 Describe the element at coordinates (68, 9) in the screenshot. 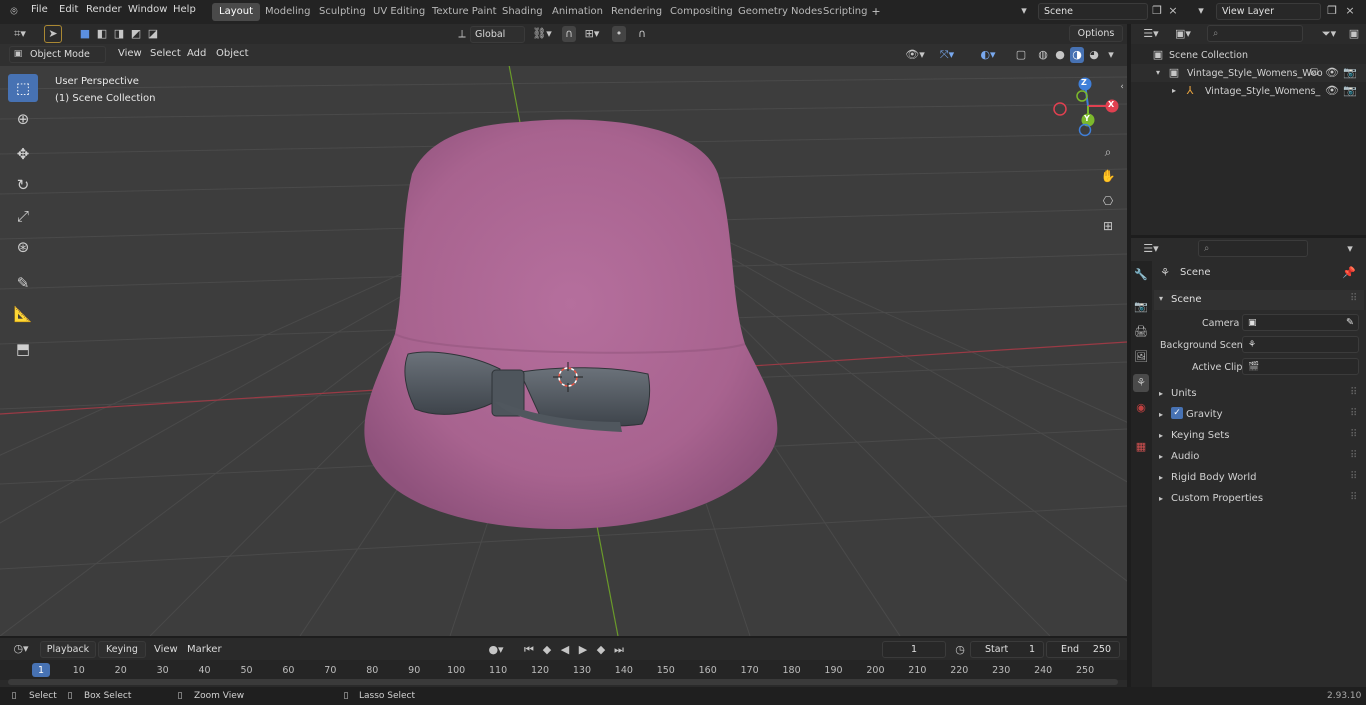

I see `menu-edit: Edit` at that location.